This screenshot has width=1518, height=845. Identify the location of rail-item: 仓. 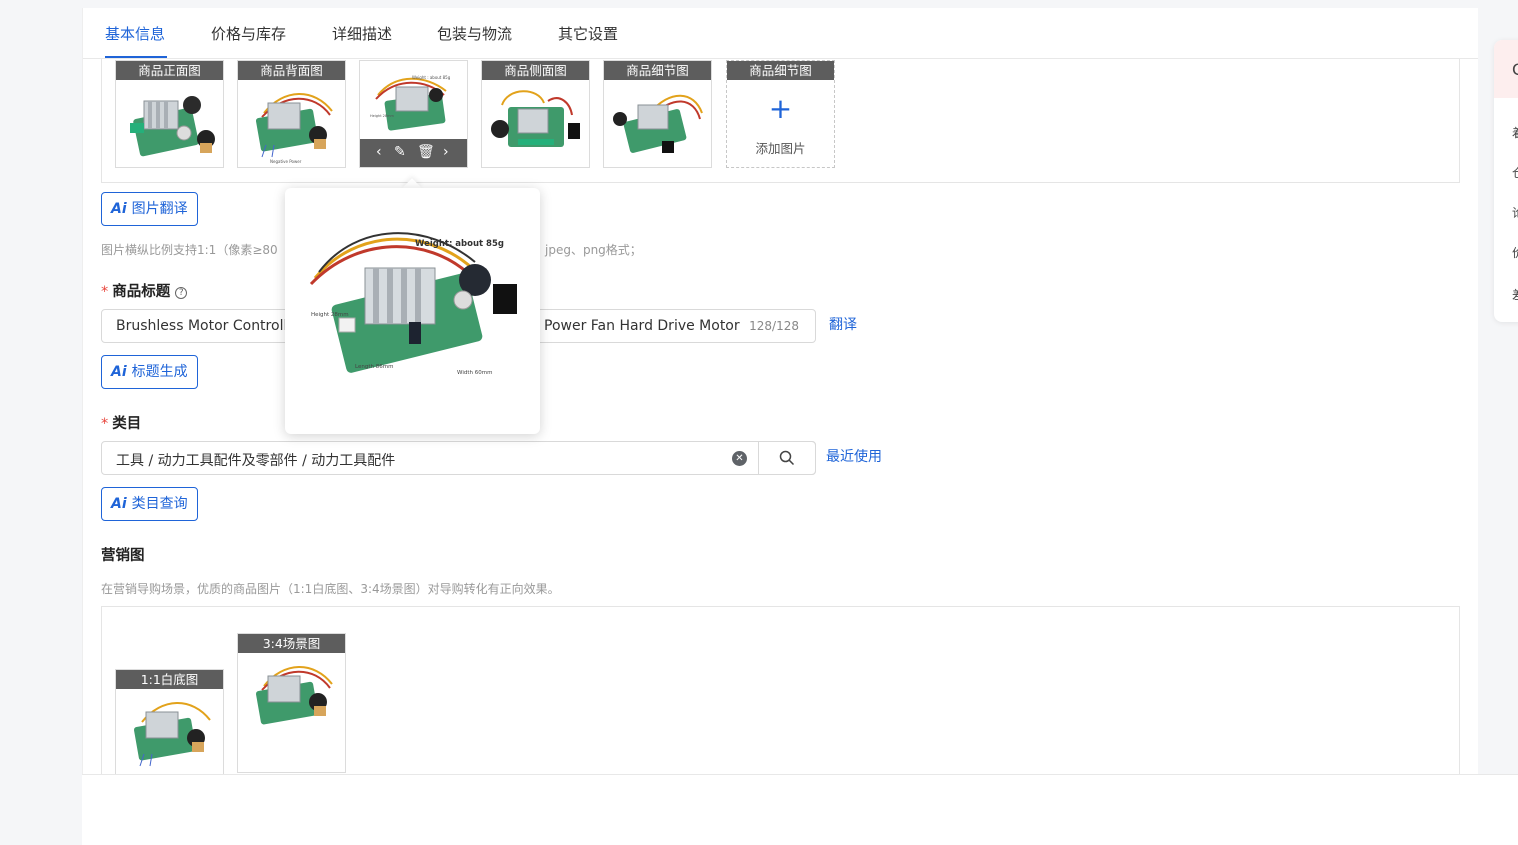
(1515, 172).